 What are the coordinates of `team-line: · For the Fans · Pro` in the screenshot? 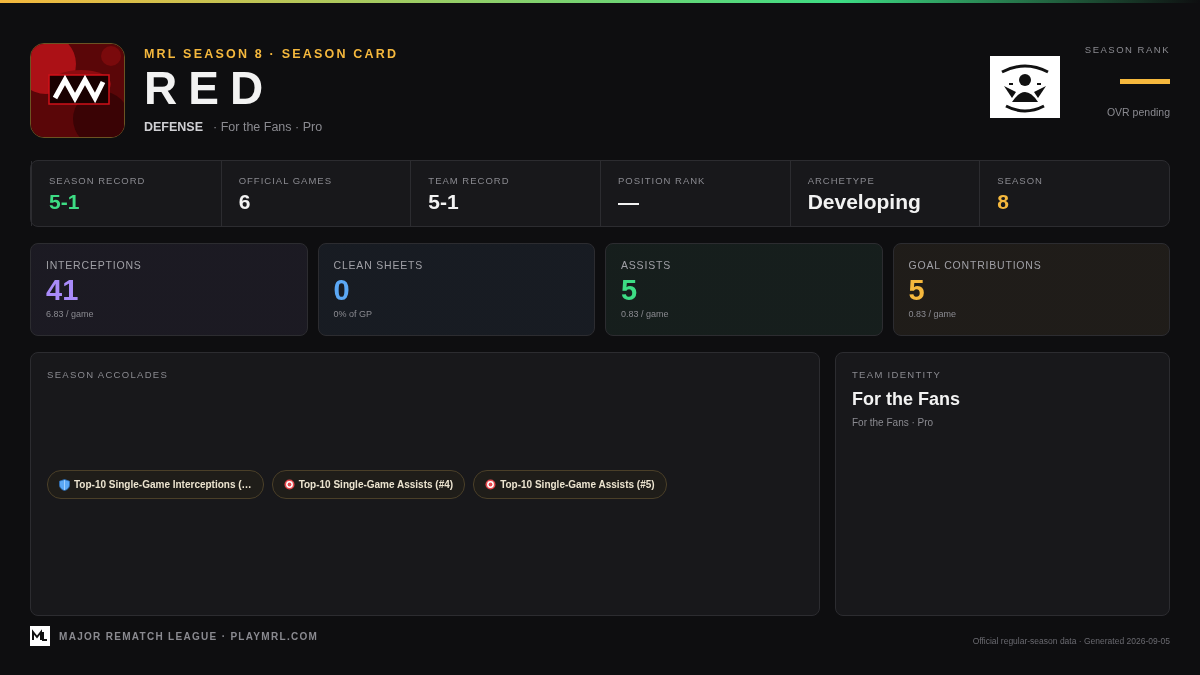 It's located at (268, 127).